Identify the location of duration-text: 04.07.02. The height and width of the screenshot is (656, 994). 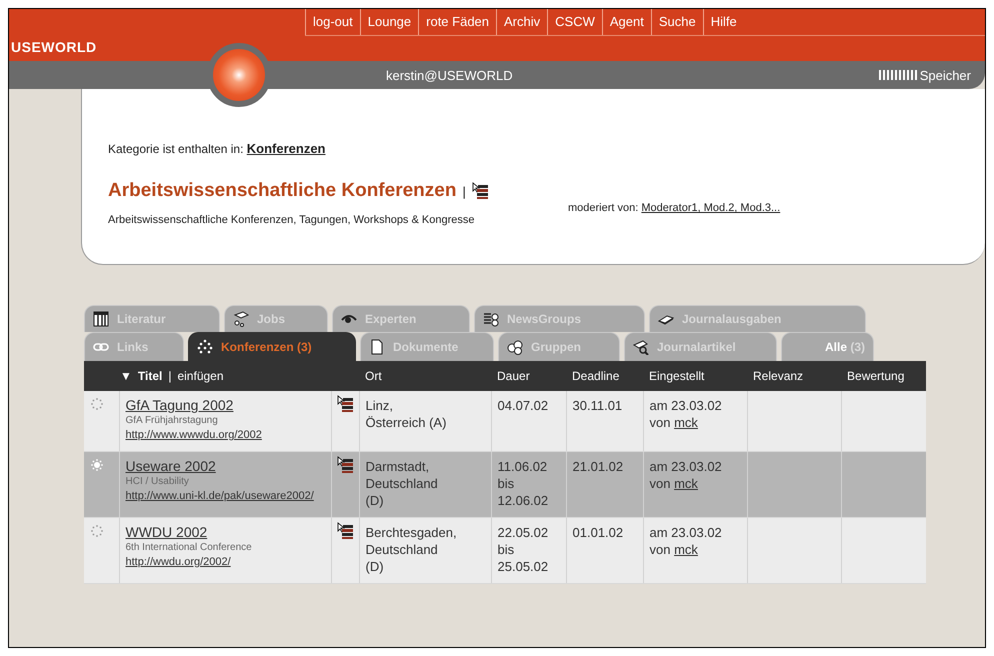
(524, 405).